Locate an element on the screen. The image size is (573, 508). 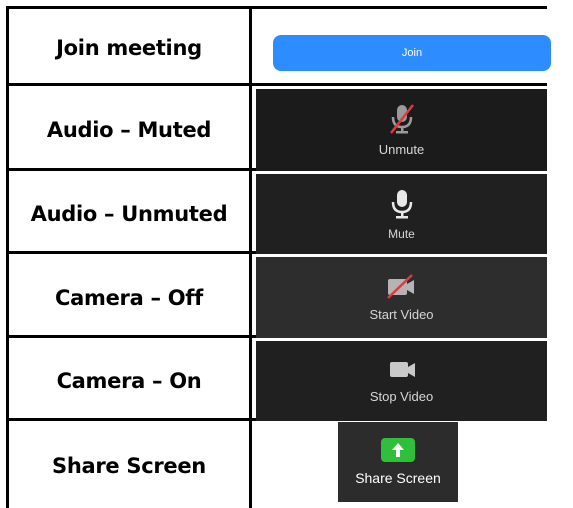
stop-video-button: Stop Video is located at coordinates (401, 381).